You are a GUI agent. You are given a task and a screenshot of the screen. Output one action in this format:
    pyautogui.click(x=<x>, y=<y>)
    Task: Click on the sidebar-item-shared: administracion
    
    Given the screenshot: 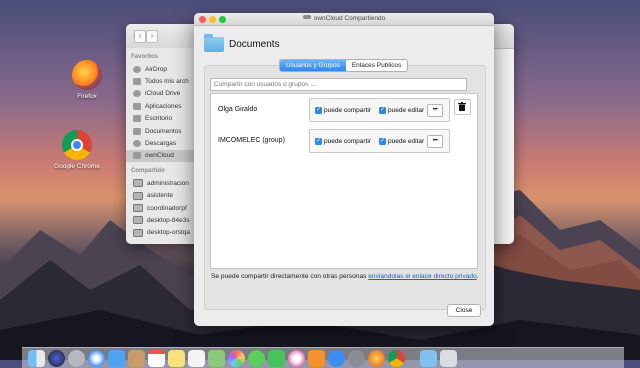 What is the action you would take?
    pyautogui.click(x=160, y=183)
    